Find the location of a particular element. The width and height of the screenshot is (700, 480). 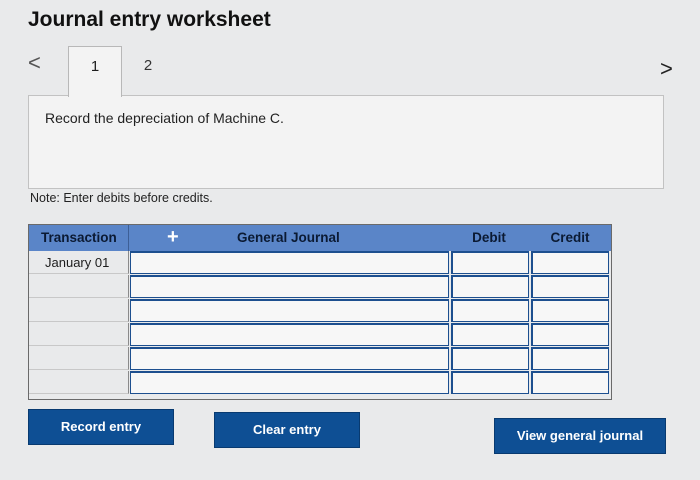

add-row-icon: + is located at coordinates (173, 237).